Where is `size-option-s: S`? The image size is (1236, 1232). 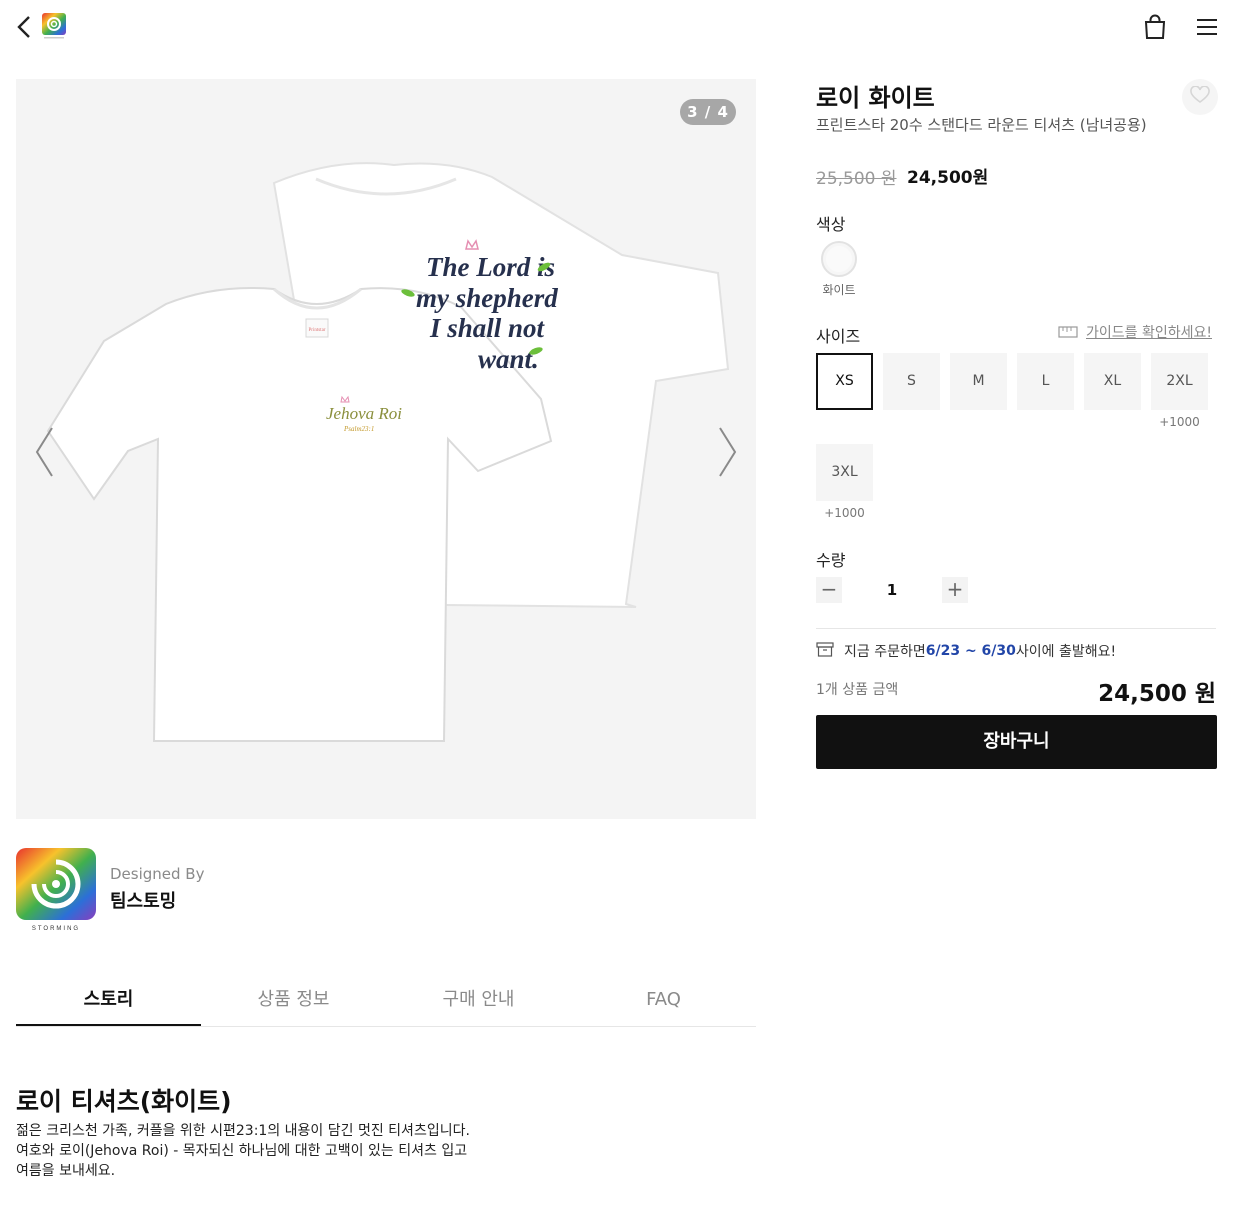
size-option-s: S is located at coordinates (911, 381).